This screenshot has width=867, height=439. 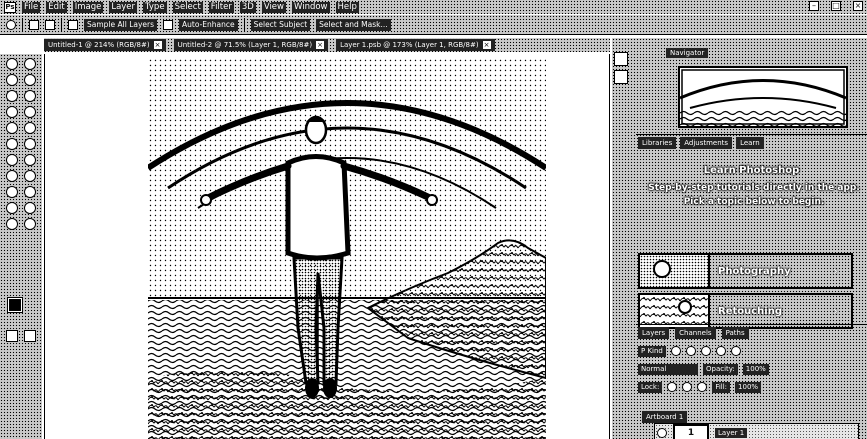 I want to click on type-tool-icon, so click(x=12, y=192).